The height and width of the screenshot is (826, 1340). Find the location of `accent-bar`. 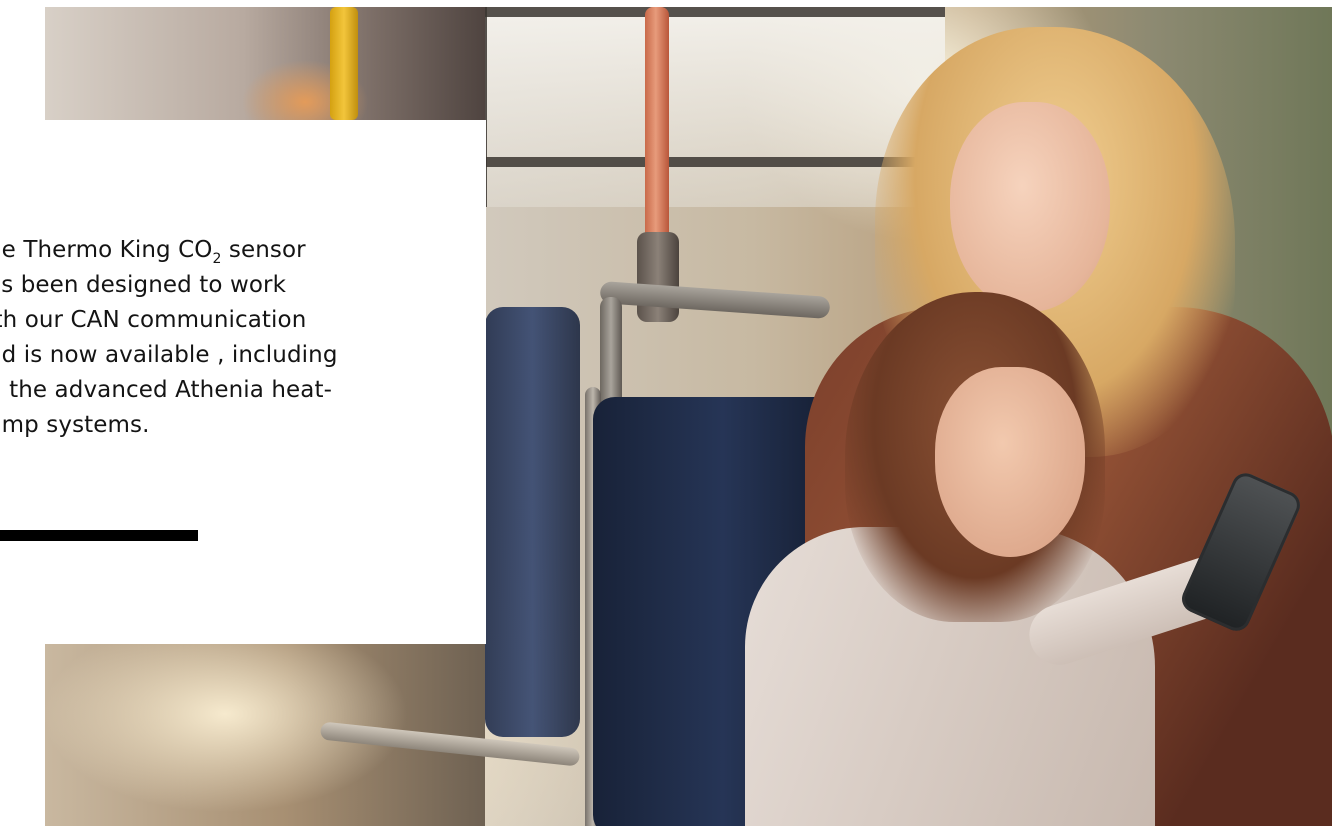

accent-bar is located at coordinates (99, 535).